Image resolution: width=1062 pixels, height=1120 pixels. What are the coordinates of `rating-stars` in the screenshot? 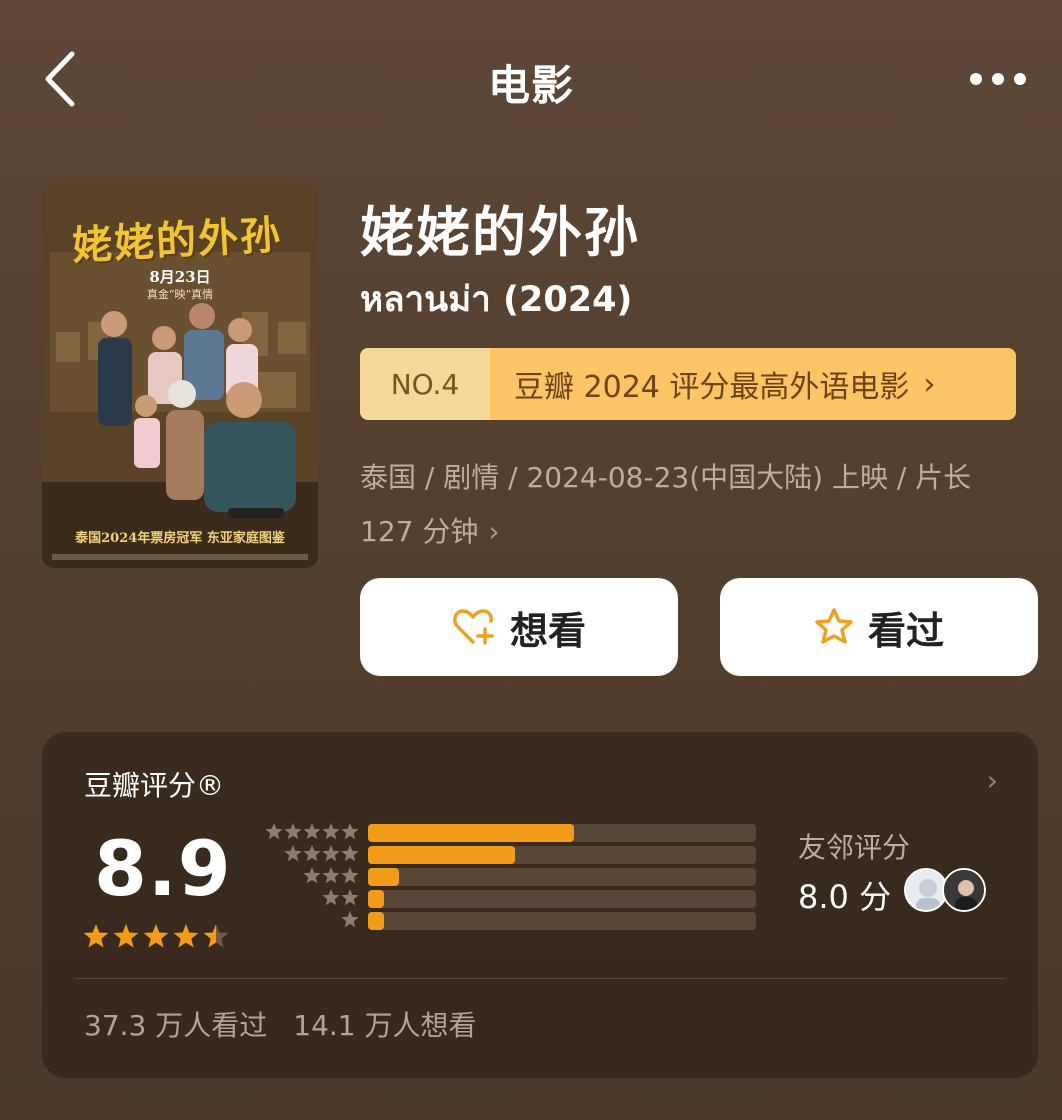 It's located at (156, 936).